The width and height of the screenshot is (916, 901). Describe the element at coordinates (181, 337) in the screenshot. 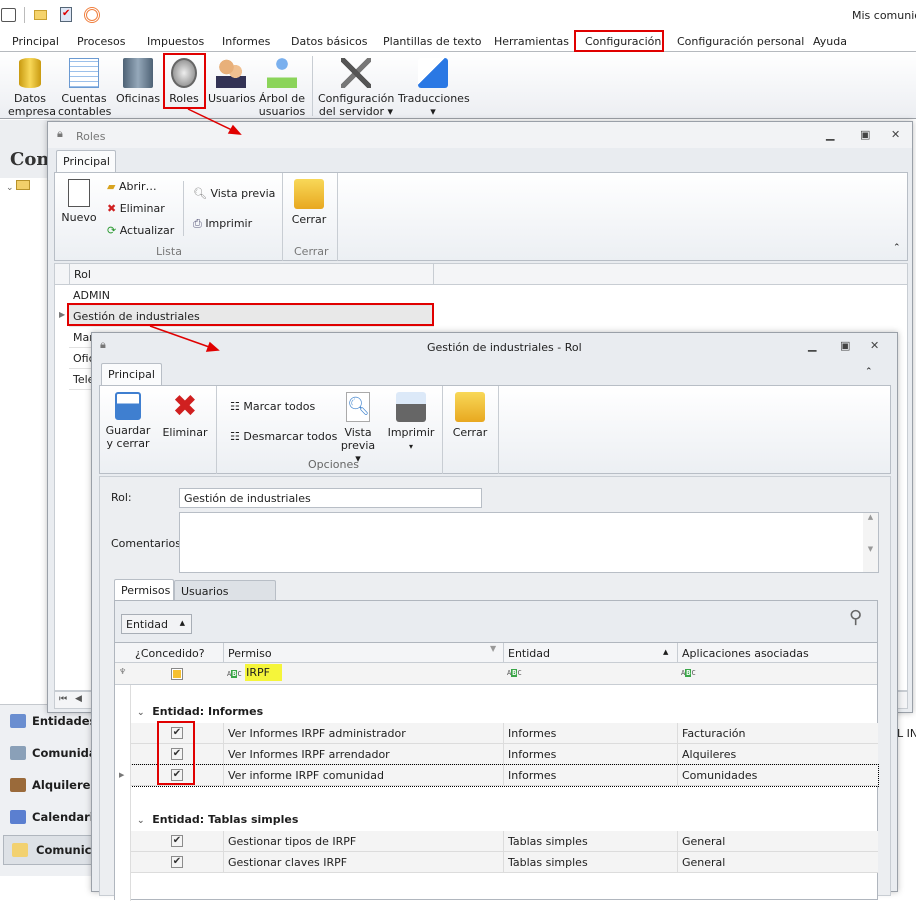

I see `arrow-row-to-window` at that location.